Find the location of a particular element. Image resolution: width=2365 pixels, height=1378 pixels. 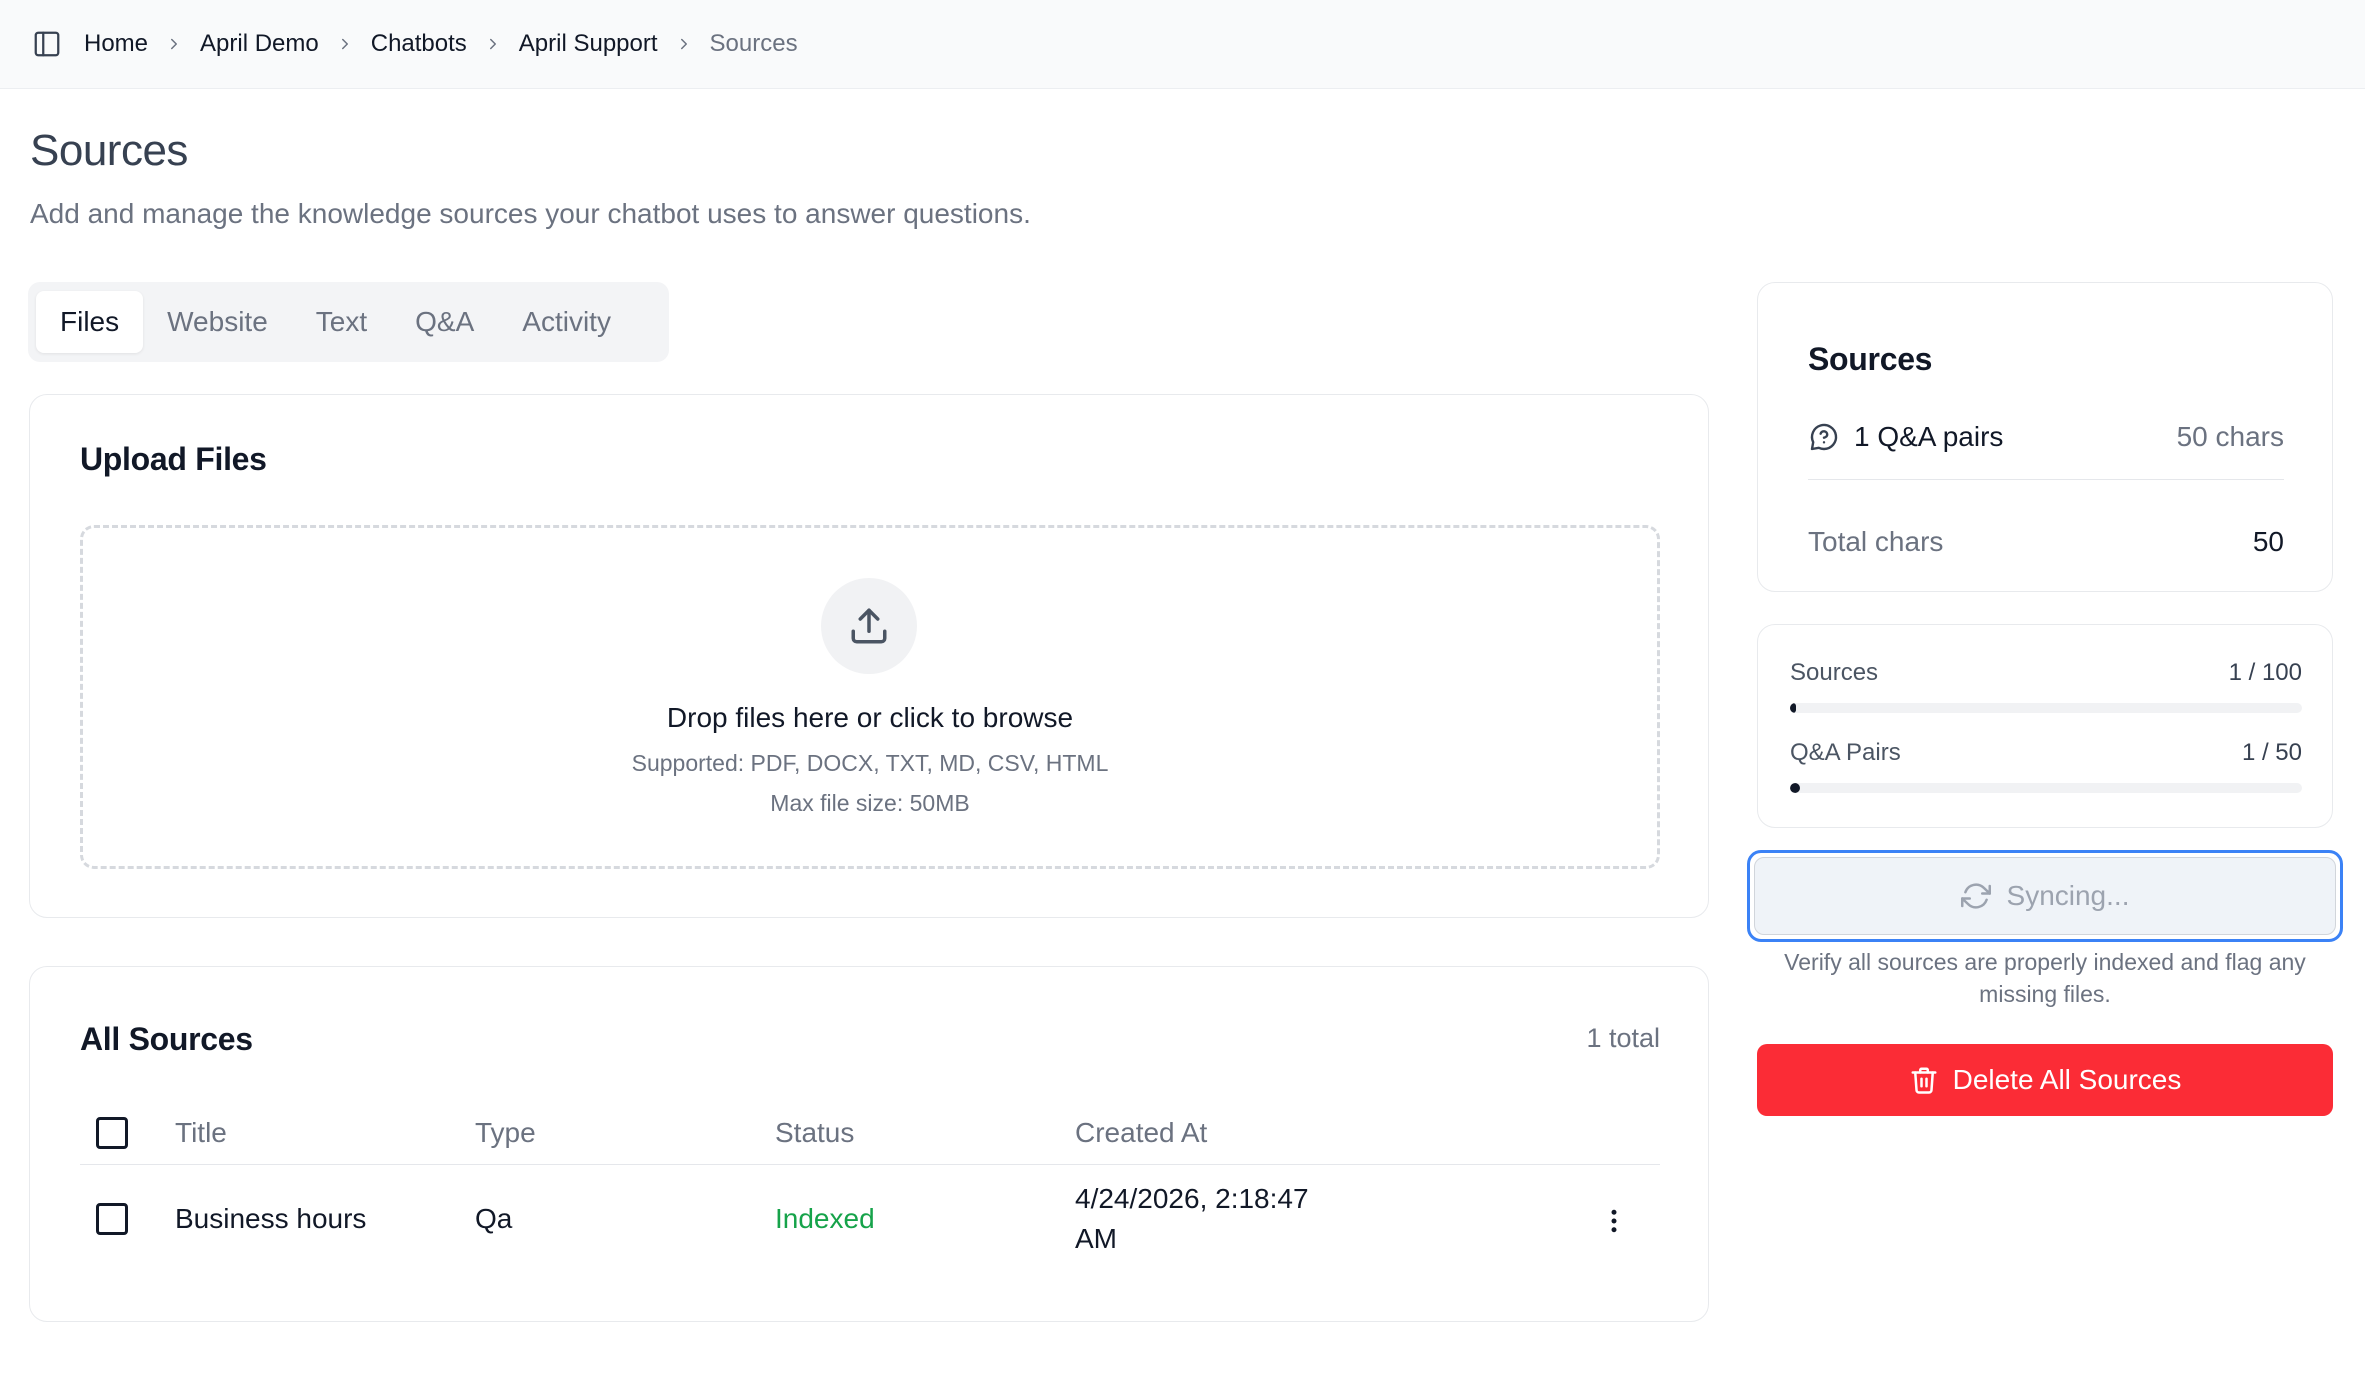

breadcrumb-april-support: April Support is located at coordinates (588, 44).